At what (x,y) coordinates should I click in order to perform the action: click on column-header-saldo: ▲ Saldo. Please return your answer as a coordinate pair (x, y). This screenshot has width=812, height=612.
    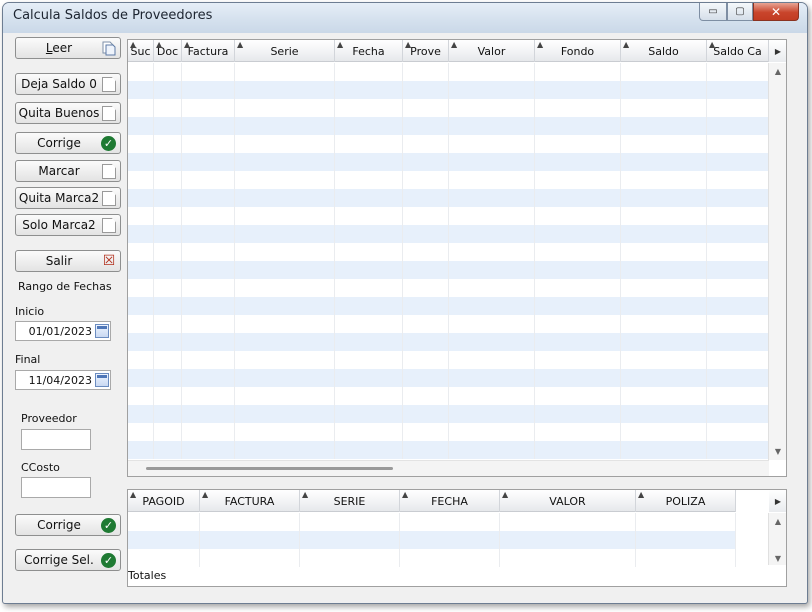
    Looking at the image, I should click on (664, 51).